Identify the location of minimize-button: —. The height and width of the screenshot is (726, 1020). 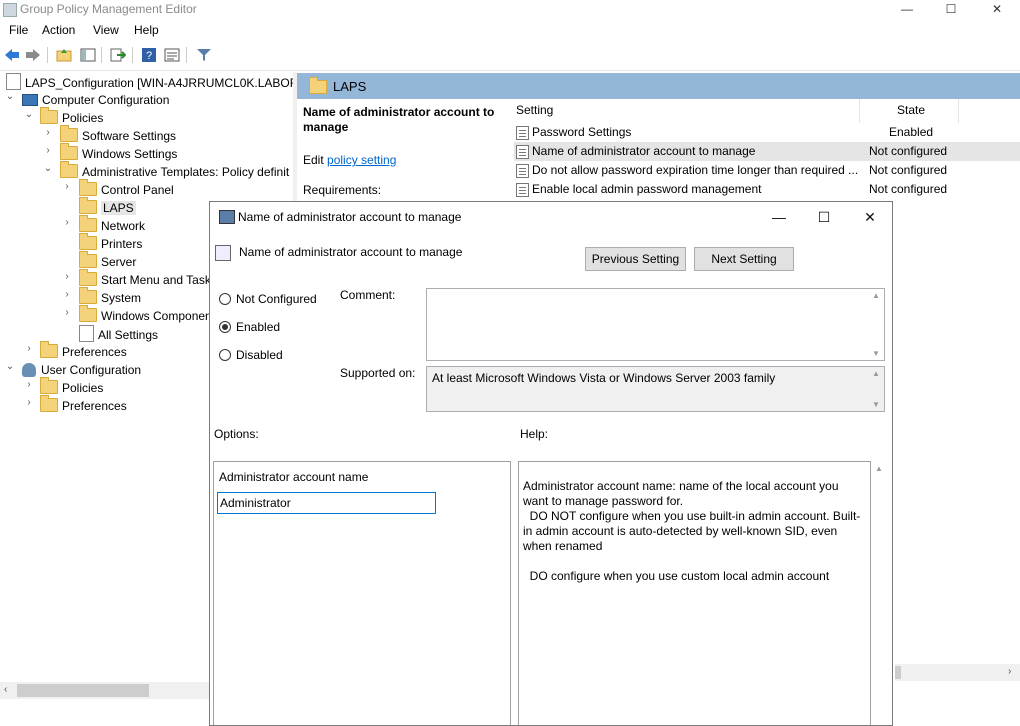
(907, 10).